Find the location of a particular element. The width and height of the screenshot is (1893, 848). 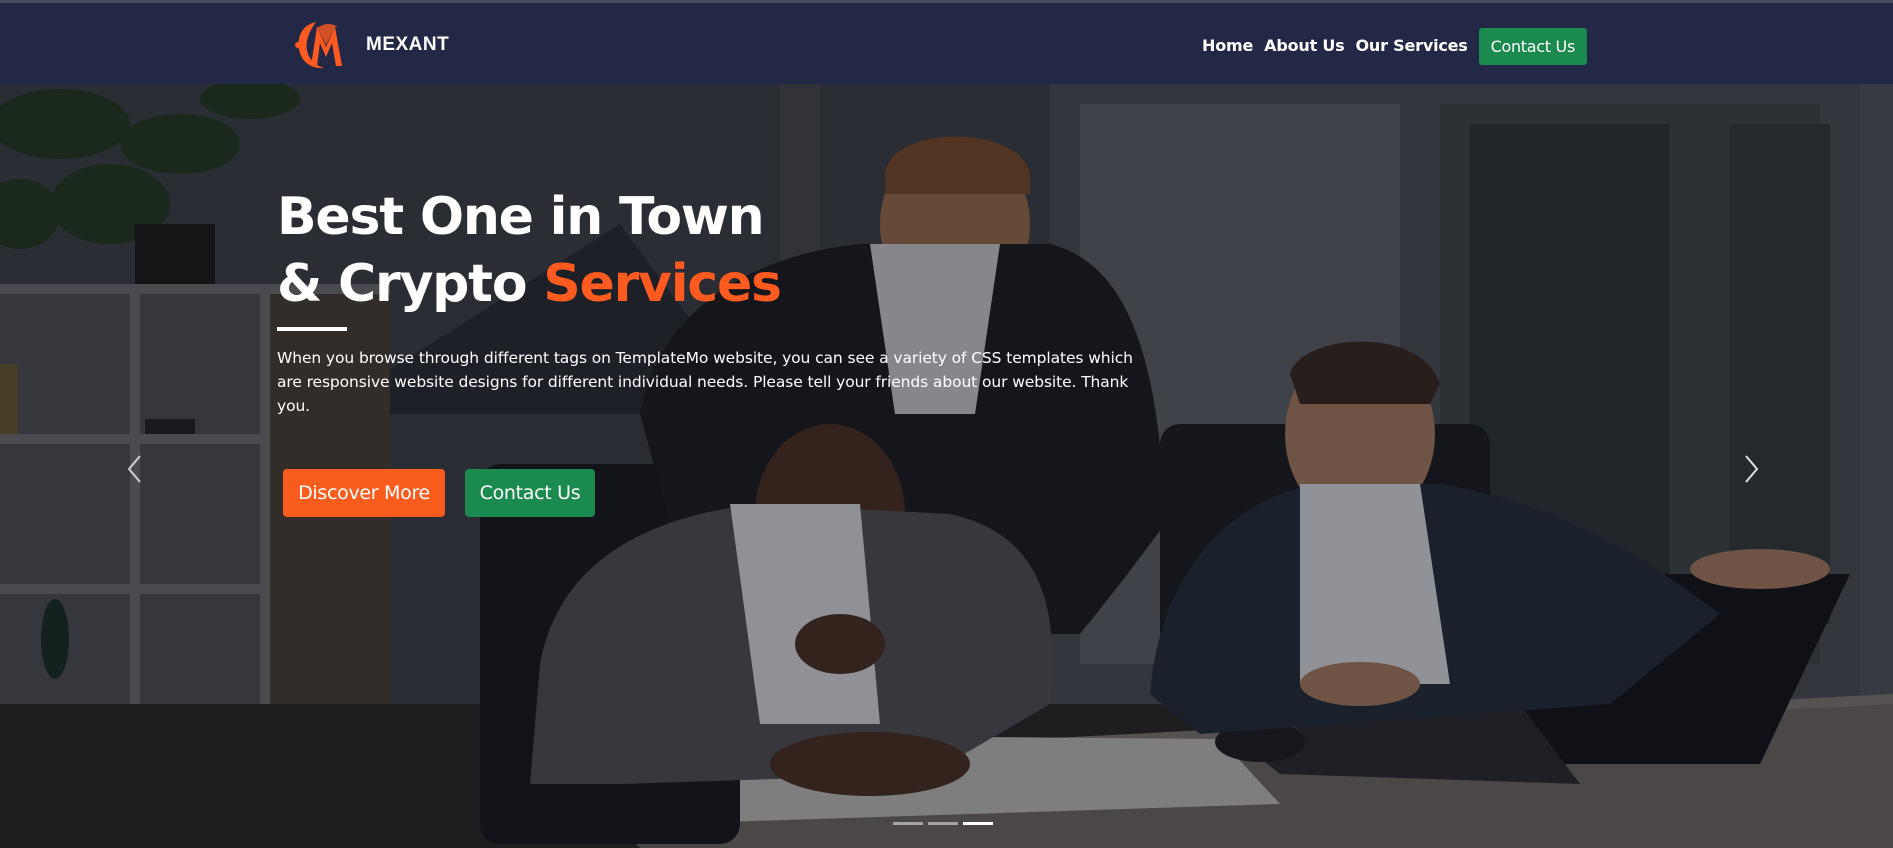

brand: MEXANT is located at coordinates (371, 45).